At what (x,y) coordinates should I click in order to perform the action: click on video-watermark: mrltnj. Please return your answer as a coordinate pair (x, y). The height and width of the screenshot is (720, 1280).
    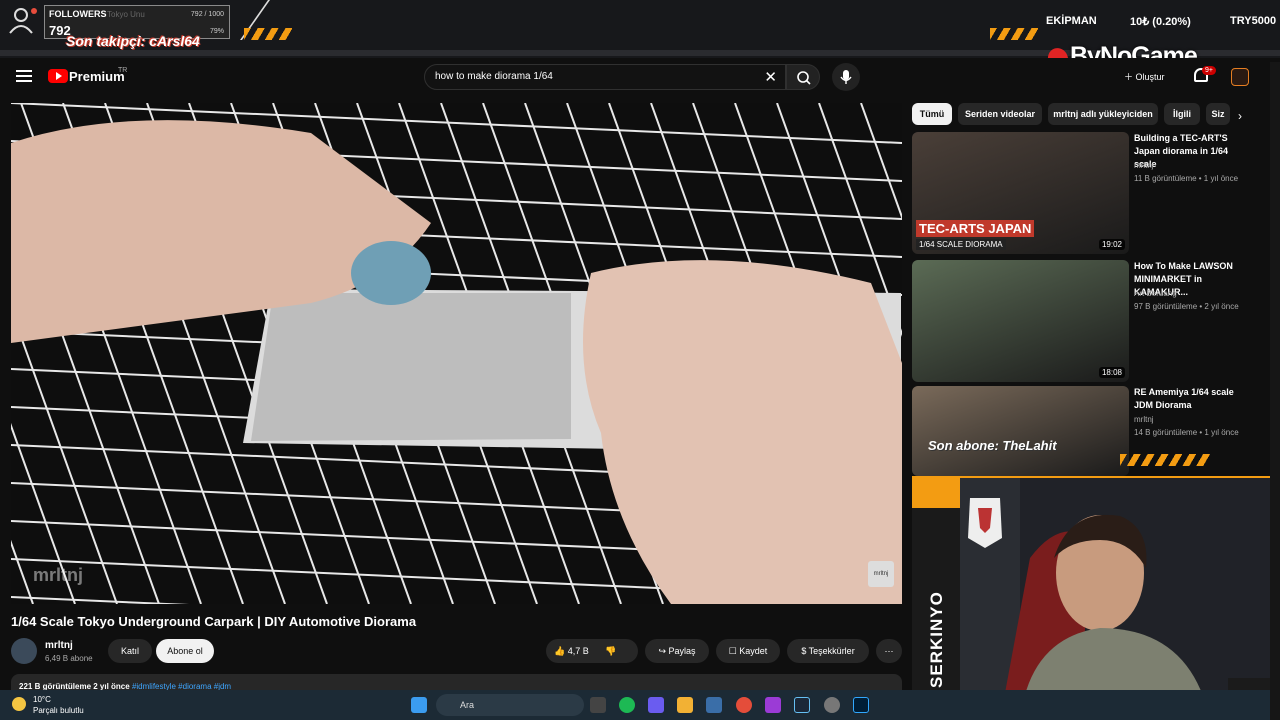
    Looking at the image, I should click on (58, 575).